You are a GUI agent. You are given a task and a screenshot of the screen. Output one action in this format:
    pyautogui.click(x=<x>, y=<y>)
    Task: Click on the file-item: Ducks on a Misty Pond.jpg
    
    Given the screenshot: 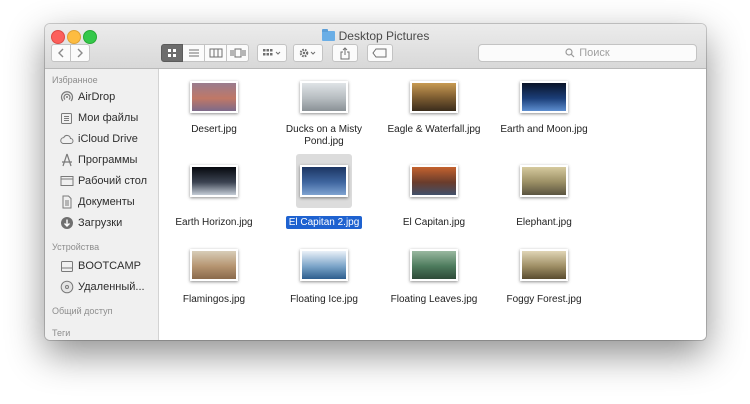 What is the action you would take?
    pyautogui.click(x=324, y=117)
    